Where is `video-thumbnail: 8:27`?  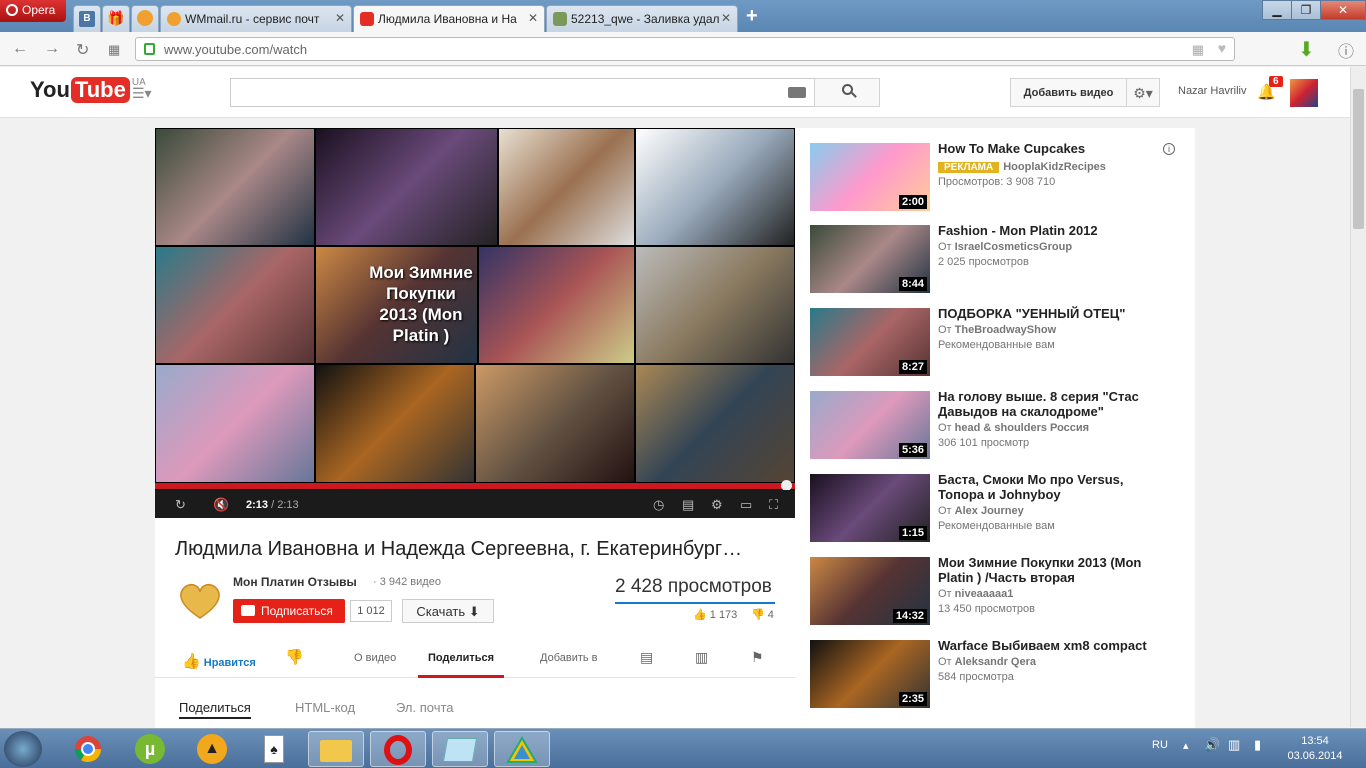 video-thumbnail: 8:27 is located at coordinates (870, 342).